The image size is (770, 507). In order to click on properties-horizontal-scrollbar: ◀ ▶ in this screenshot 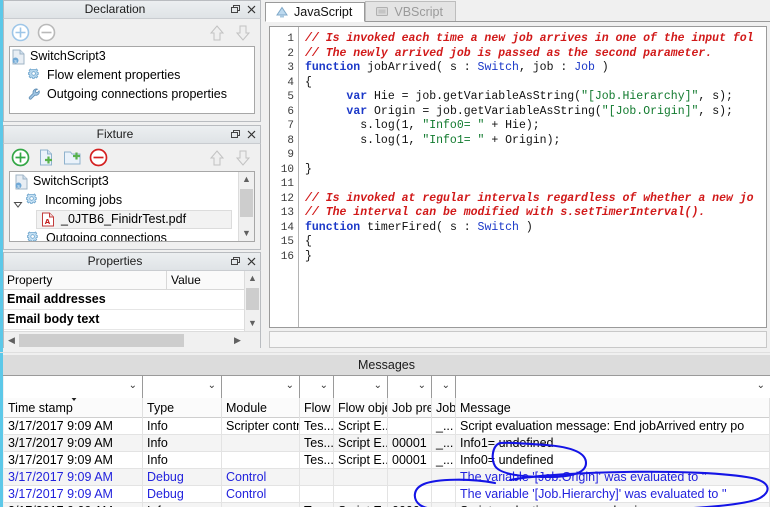, I will do `click(132, 340)`.